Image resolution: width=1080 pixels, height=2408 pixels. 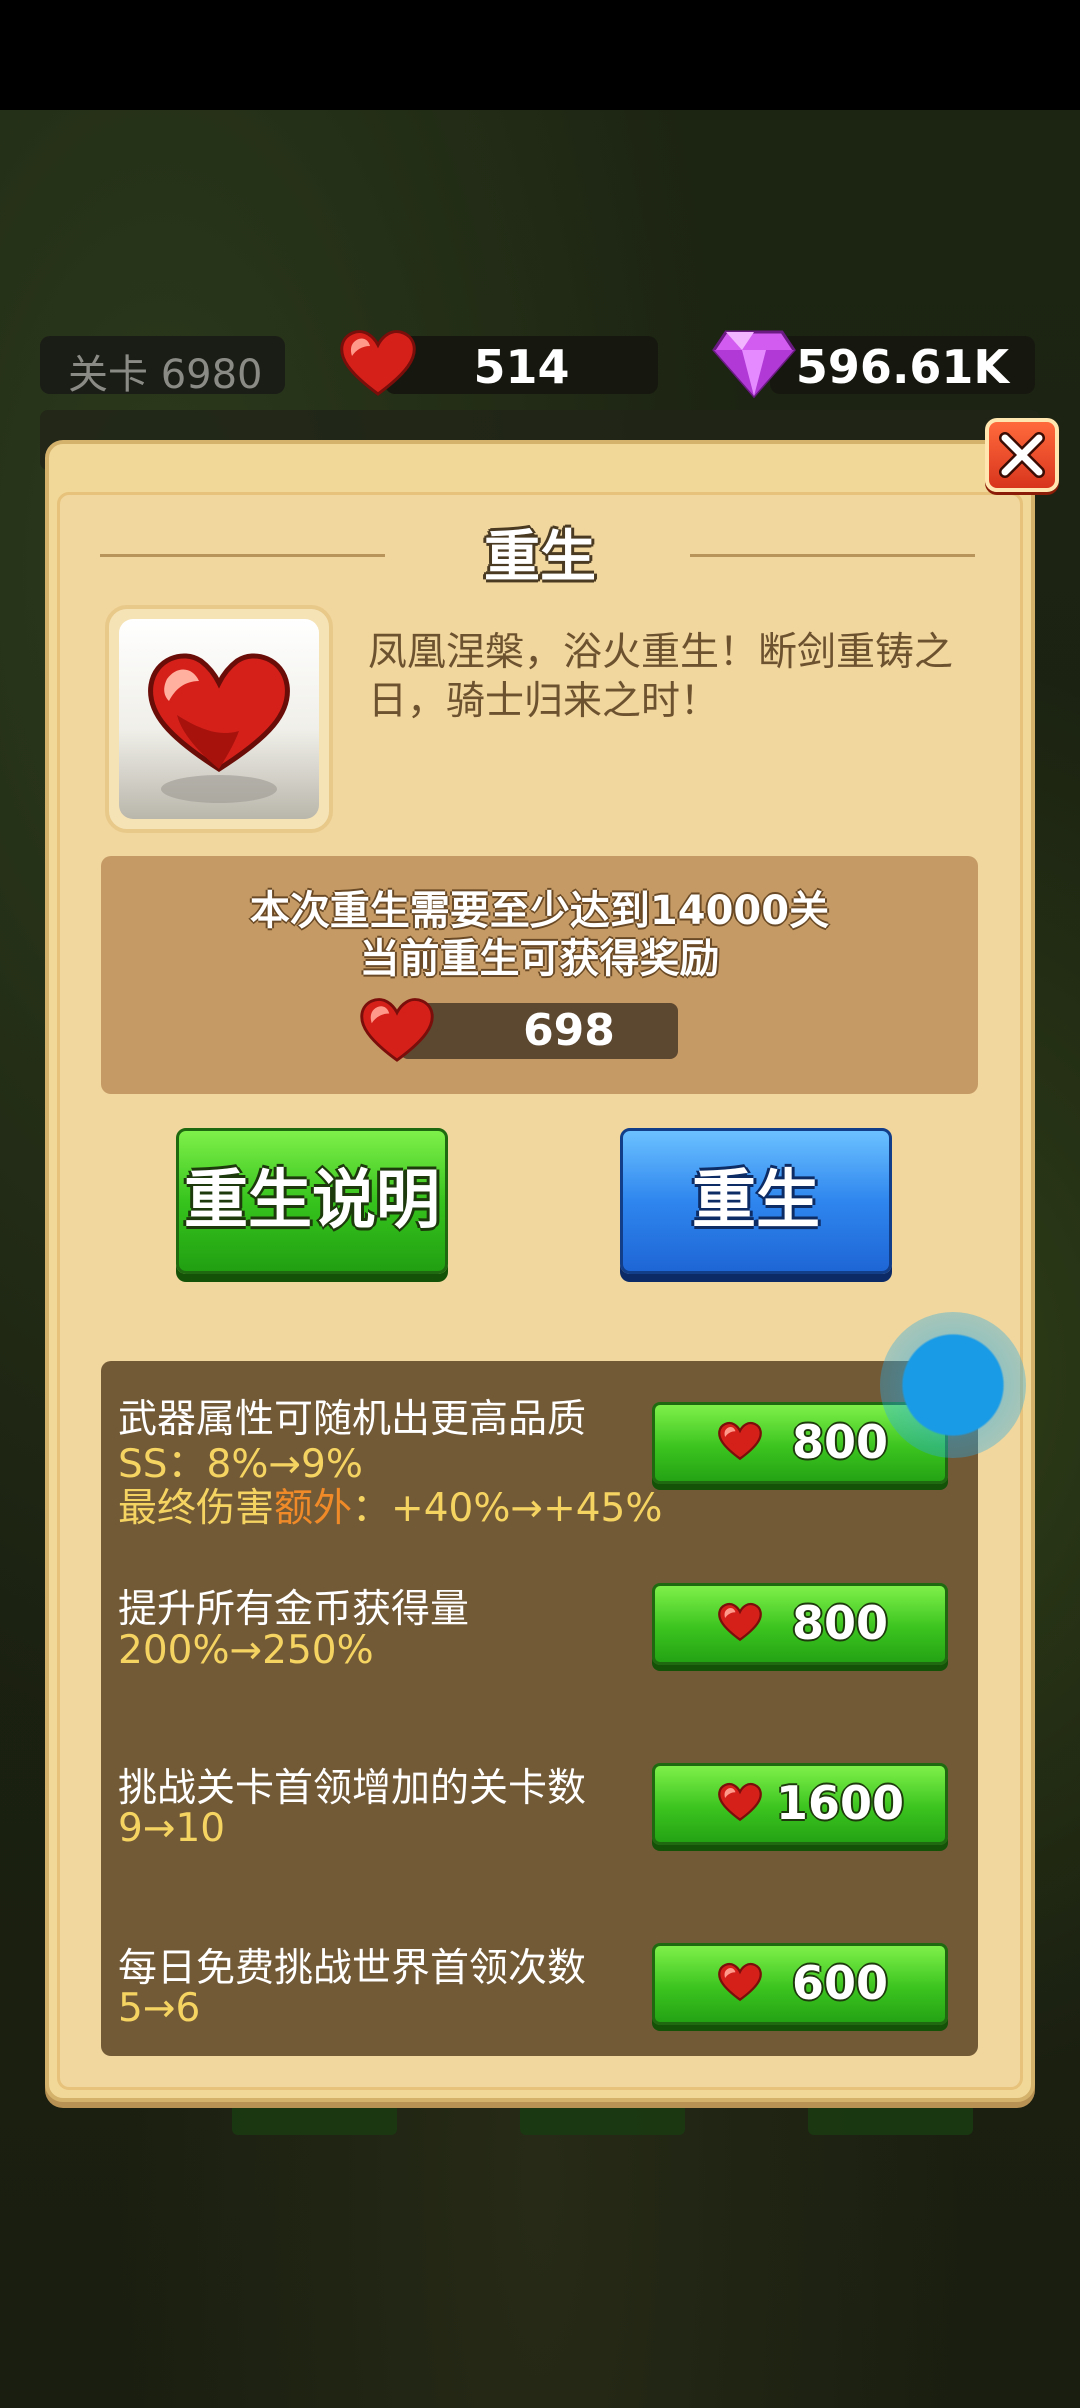 What do you see at coordinates (540, 55) in the screenshot?
I see `status-bar` at bounding box center [540, 55].